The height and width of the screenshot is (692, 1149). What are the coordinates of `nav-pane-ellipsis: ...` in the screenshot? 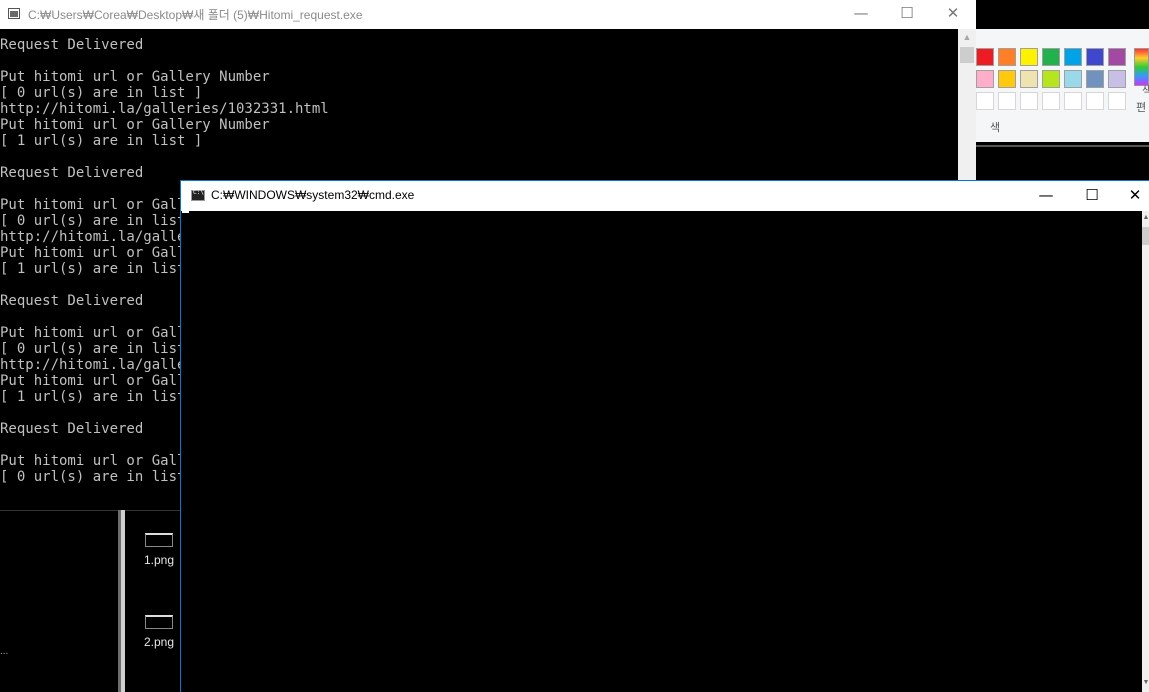 It's located at (4, 651).